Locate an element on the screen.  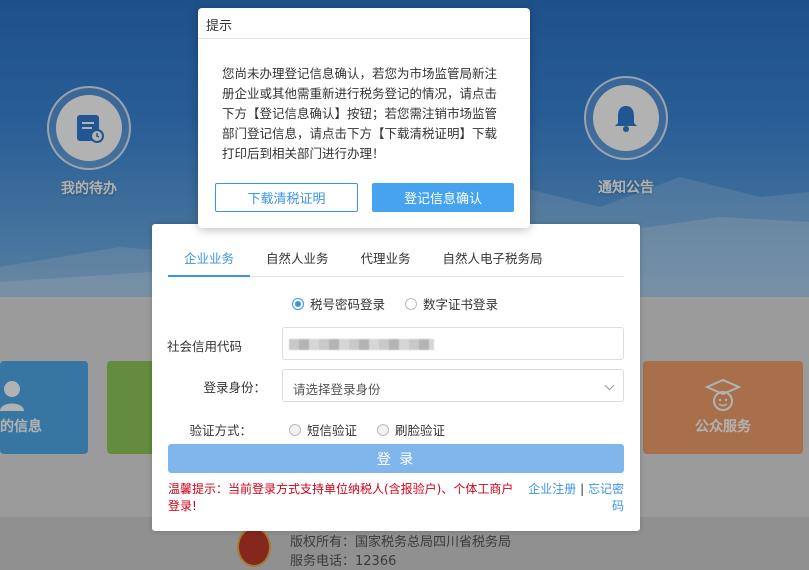
tab-individual-etax: 自然人电子税务局 is located at coordinates (493, 258).